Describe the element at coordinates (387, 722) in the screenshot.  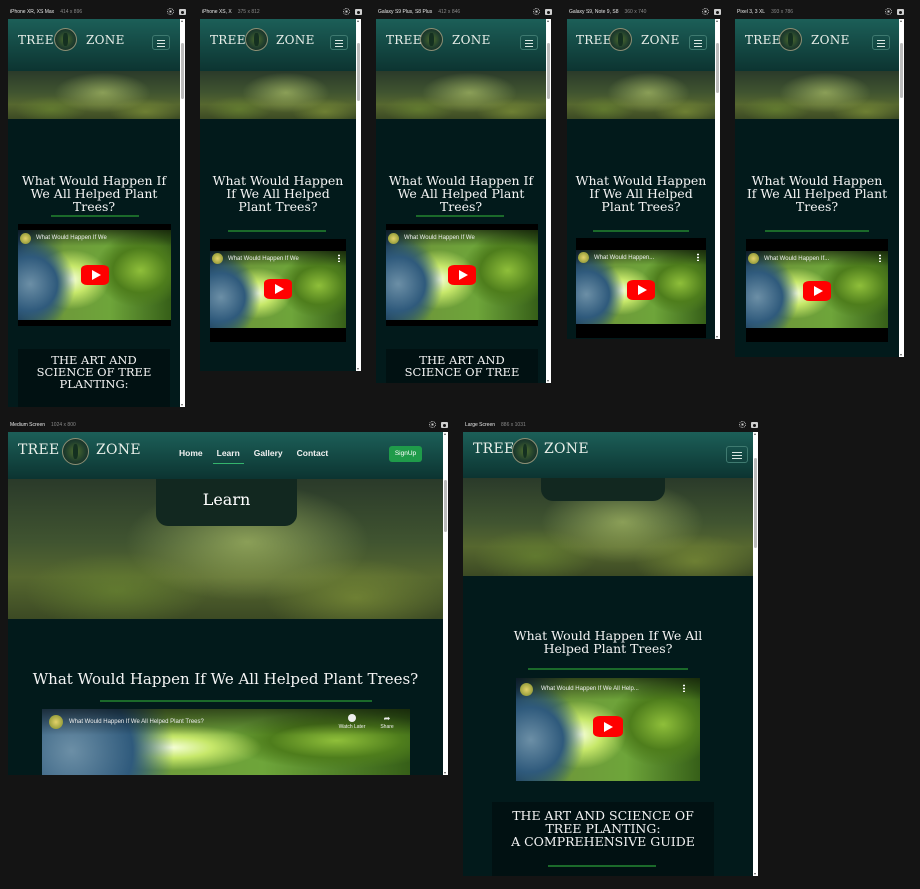
I see `share-button: ➦ Share` at that location.